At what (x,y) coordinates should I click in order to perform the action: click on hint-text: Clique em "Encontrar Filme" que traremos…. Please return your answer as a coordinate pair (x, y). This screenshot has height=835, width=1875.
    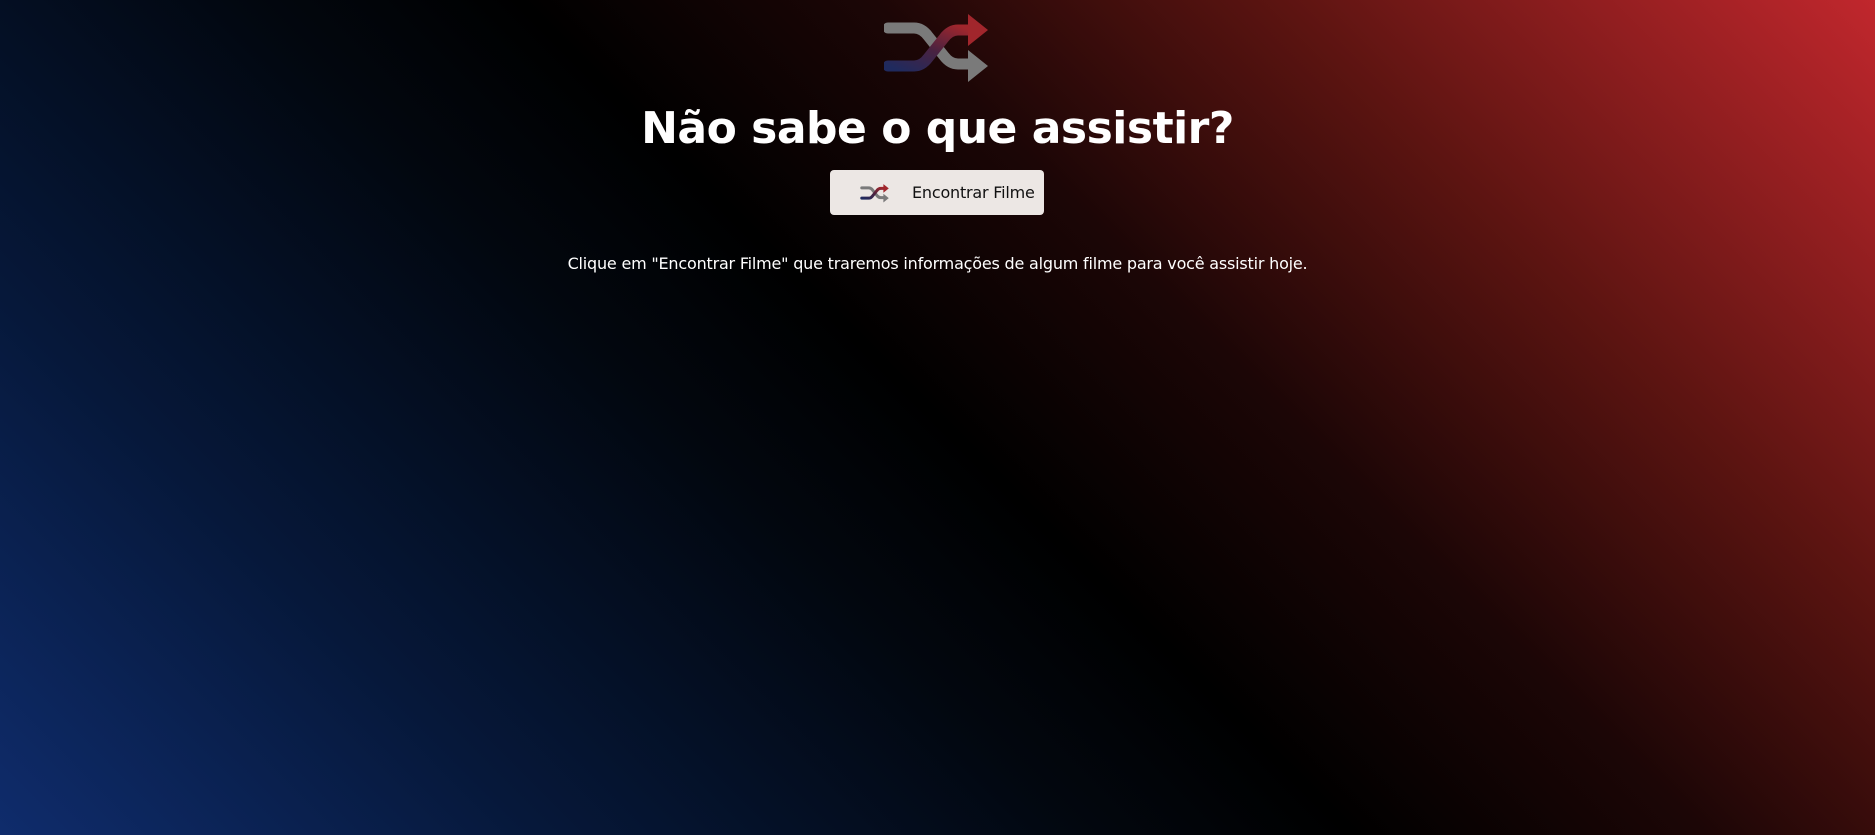
    Looking at the image, I should click on (937, 263).